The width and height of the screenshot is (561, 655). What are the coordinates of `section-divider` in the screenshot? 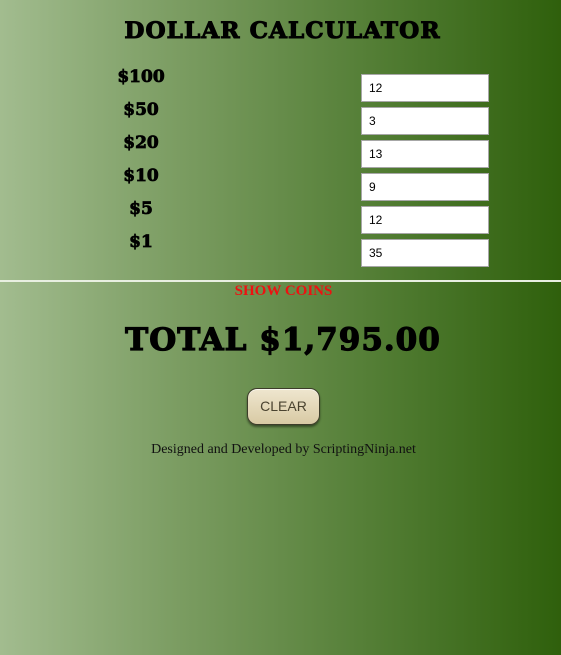 It's located at (280, 281).